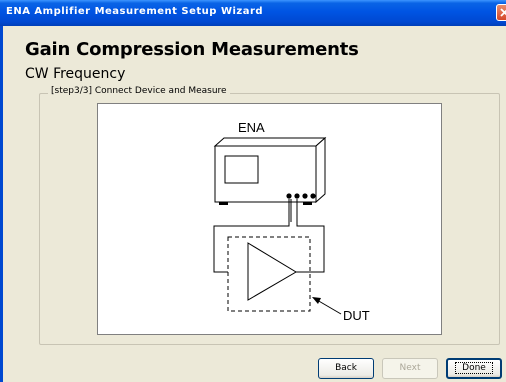 Image resolution: width=506 pixels, height=382 pixels. I want to click on title-bar: ENA Amplifier Measurement Setup Wizard, so click(253, 13).